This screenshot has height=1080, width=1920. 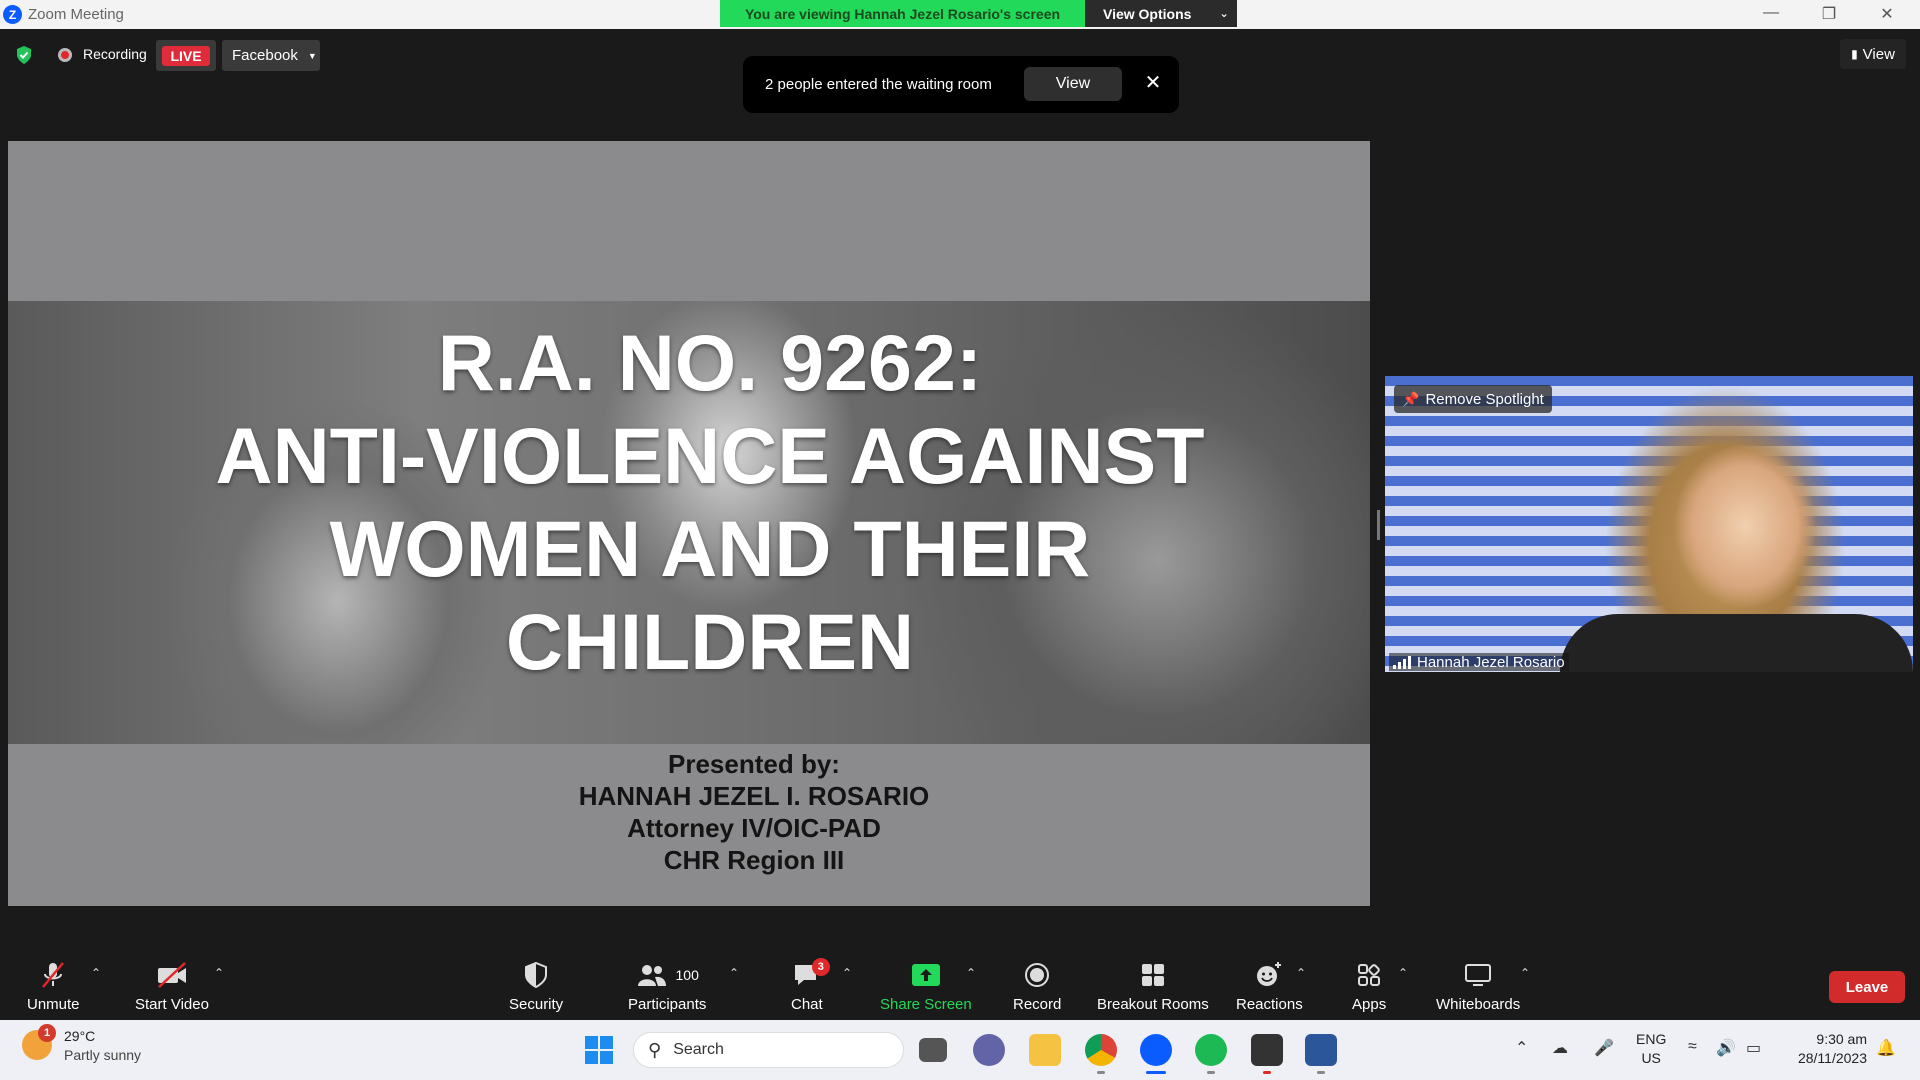 What do you see at coordinates (754, 764) in the screenshot?
I see `presented-by-label: Presented by:` at bounding box center [754, 764].